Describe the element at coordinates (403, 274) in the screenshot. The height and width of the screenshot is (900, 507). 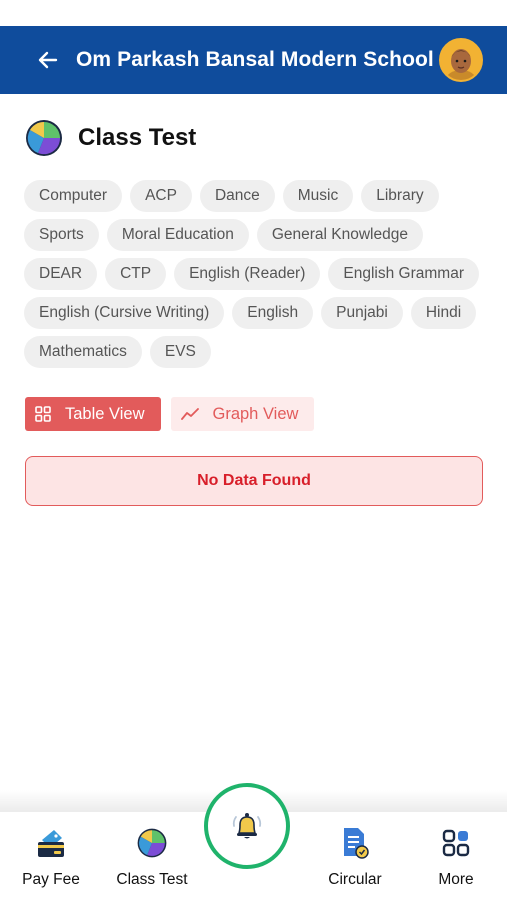
I see `subject-chip: English Grammar` at that location.